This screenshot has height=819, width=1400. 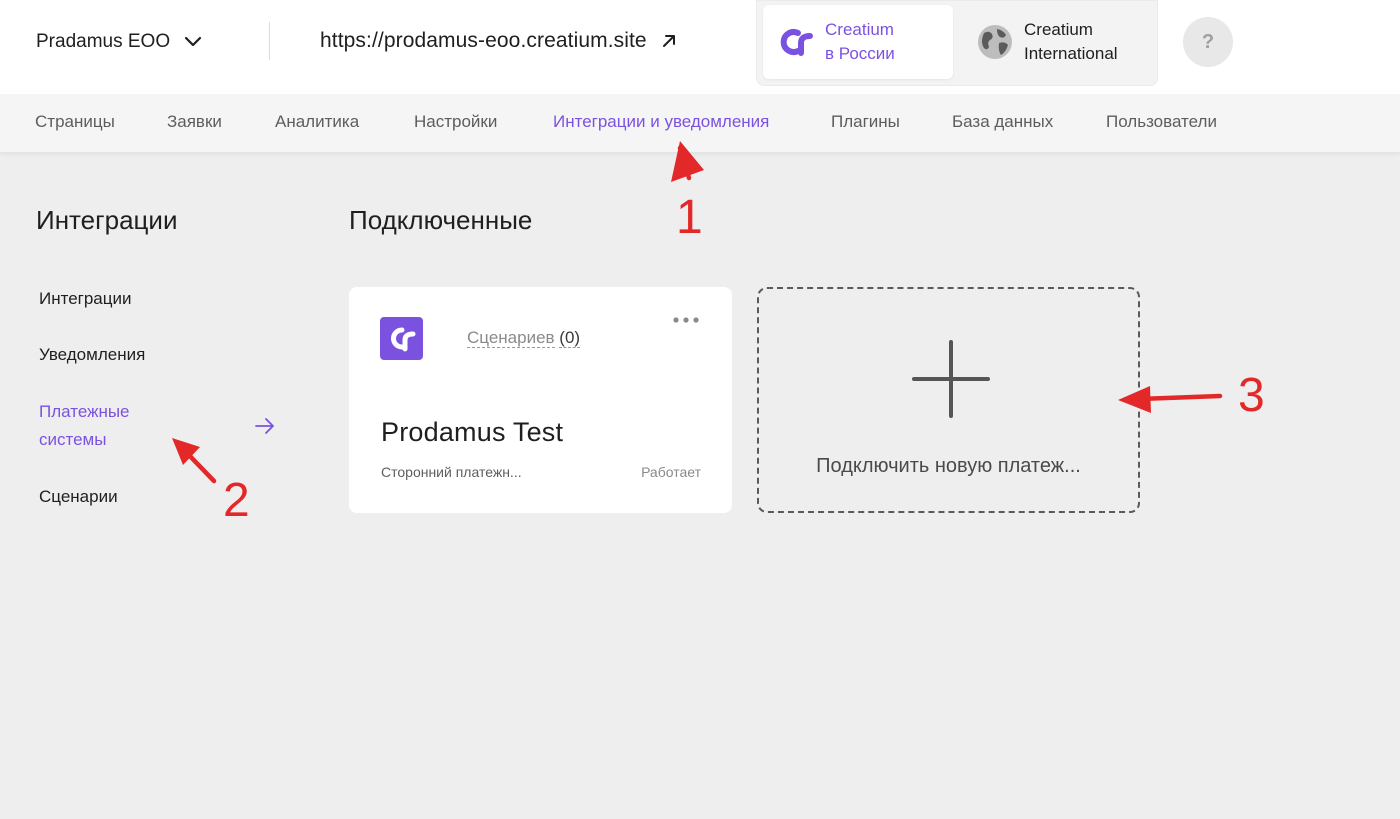 I want to click on site-url: https://prodamus-eoo.creatium.site, so click(x=483, y=40).